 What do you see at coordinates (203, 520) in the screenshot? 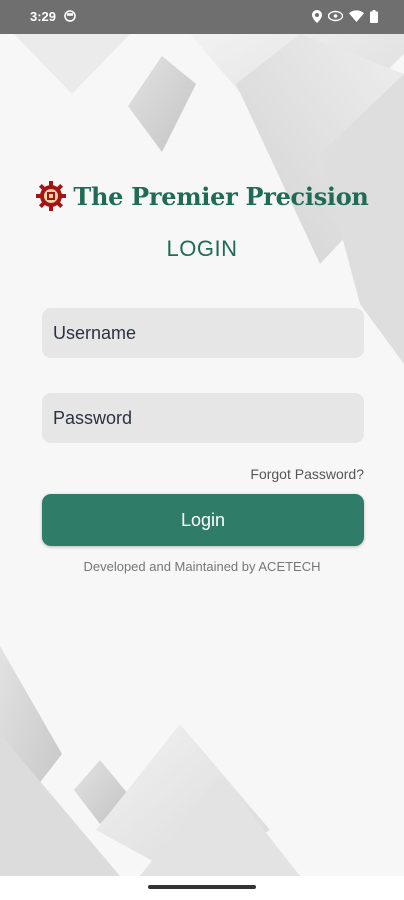
I see `login-button: Login` at bounding box center [203, 520].